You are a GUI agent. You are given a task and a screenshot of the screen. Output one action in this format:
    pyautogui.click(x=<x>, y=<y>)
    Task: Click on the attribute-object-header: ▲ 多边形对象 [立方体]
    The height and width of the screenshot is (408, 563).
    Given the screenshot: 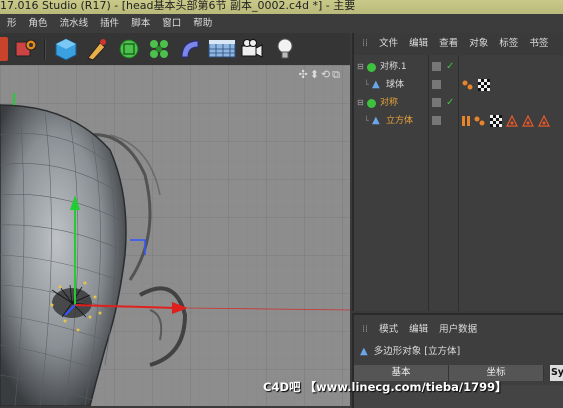 What is the action you would take?
    pyautogui.click(x=410, y=350)
    